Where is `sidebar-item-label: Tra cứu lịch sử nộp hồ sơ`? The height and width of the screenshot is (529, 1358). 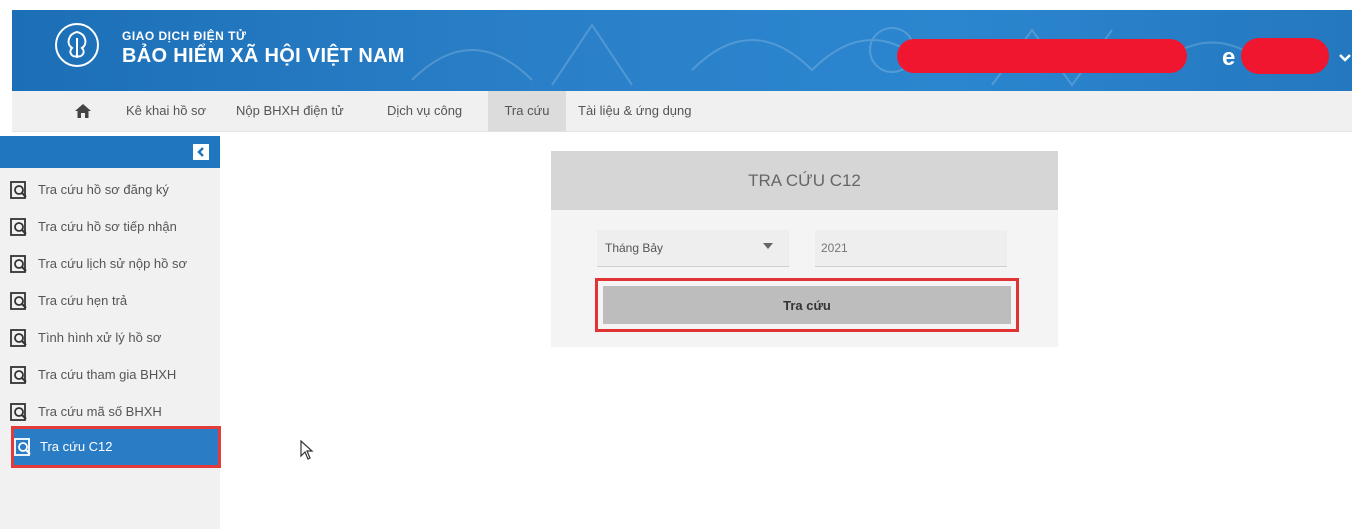 sidebar-item-label: Tra cứu lịch sử nộp hồ sơ is located at coordinates (113, 263).